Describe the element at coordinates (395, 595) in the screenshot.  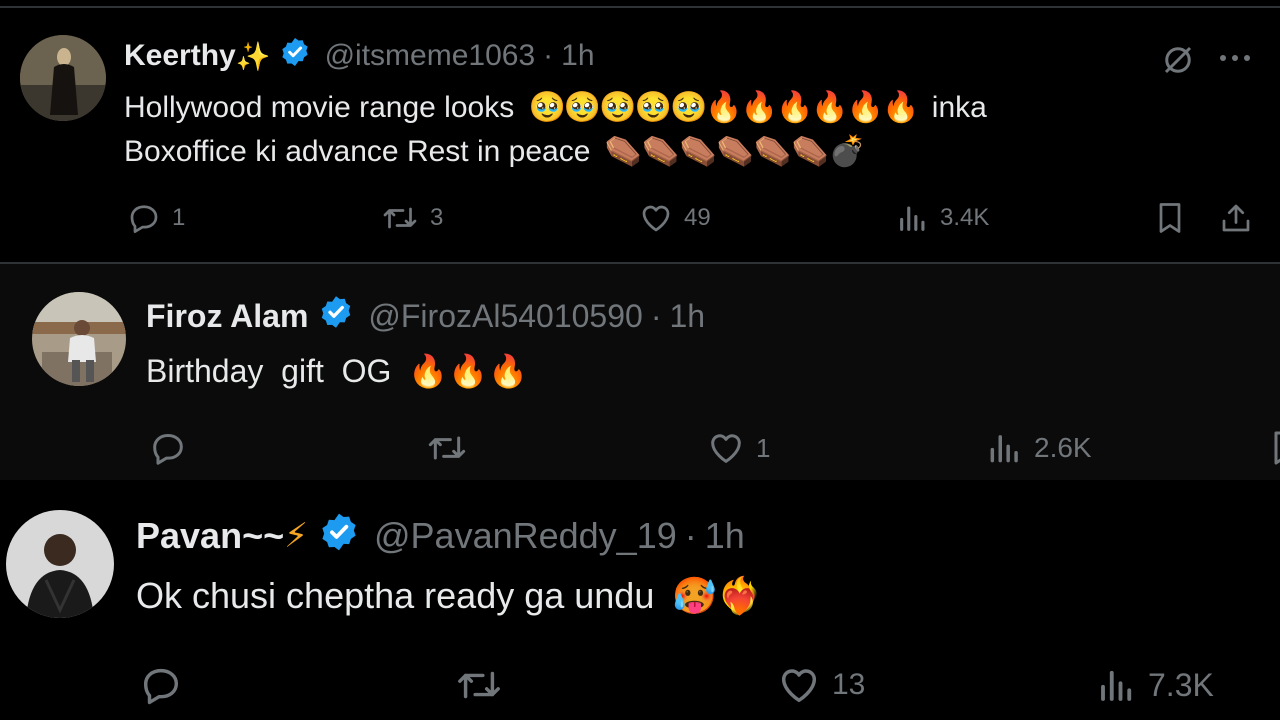
I see `tweet-text-content: Ok chusi cheptha ready ga undu` at that location.